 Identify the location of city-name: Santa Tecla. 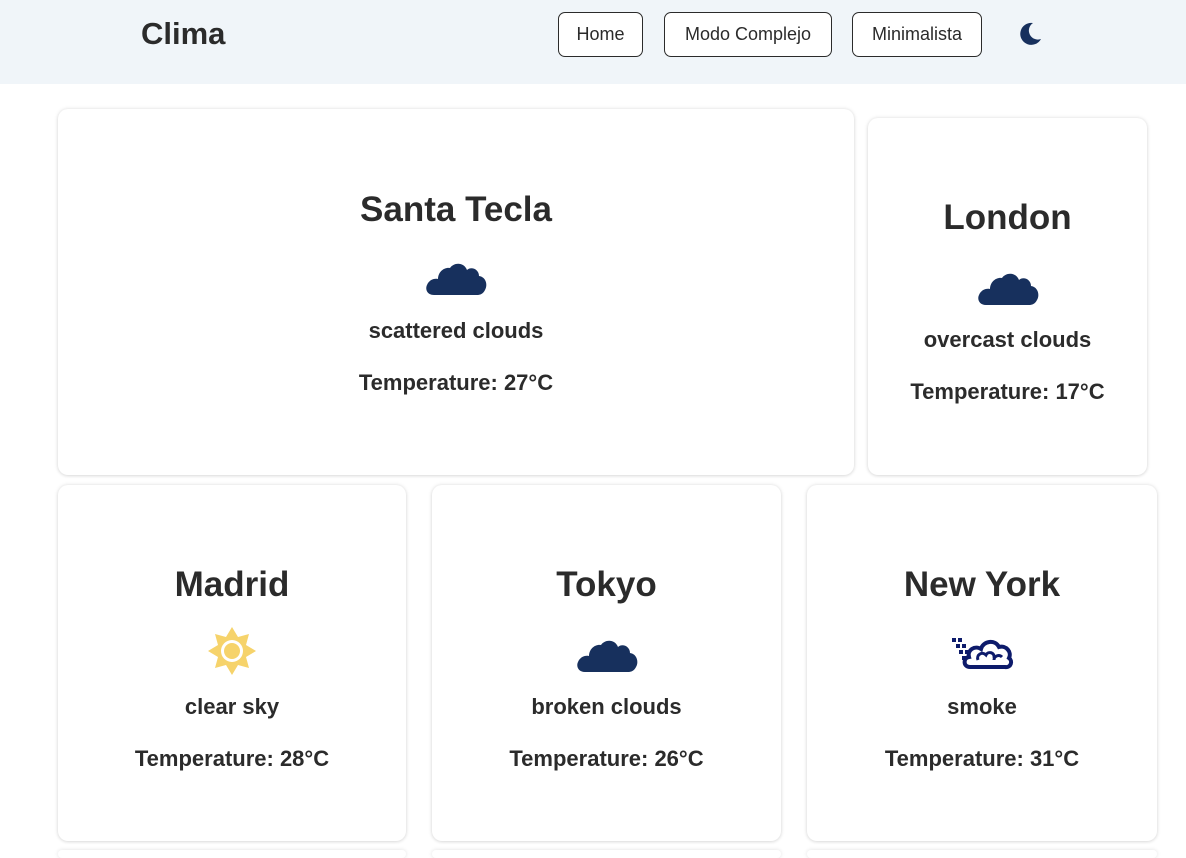
(456, 209).